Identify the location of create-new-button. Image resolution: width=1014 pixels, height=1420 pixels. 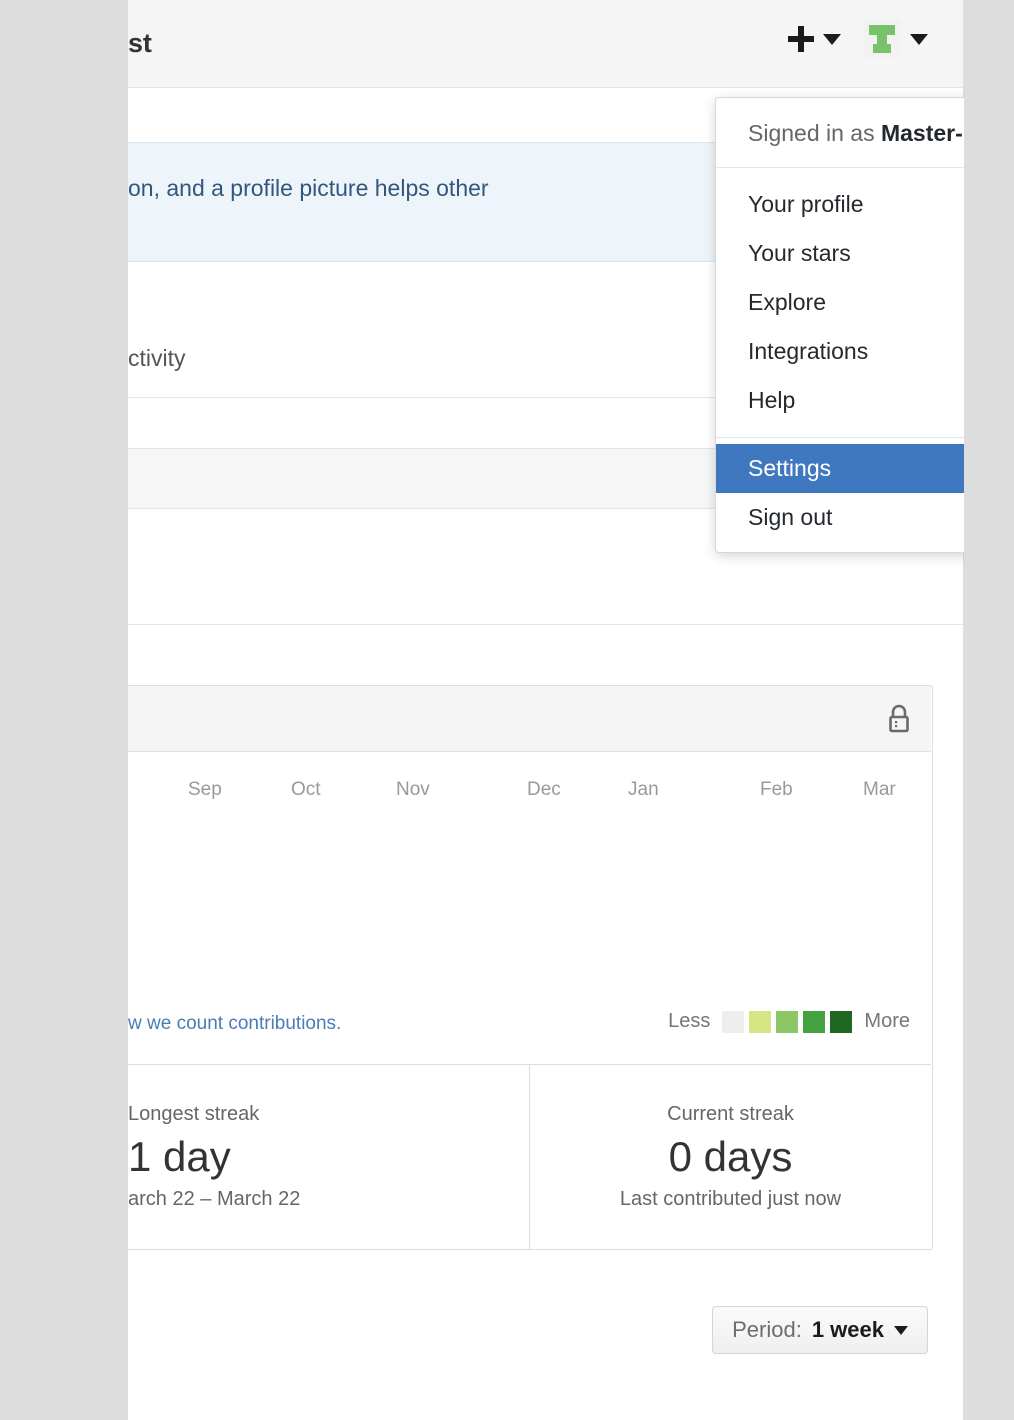
(814, 39).